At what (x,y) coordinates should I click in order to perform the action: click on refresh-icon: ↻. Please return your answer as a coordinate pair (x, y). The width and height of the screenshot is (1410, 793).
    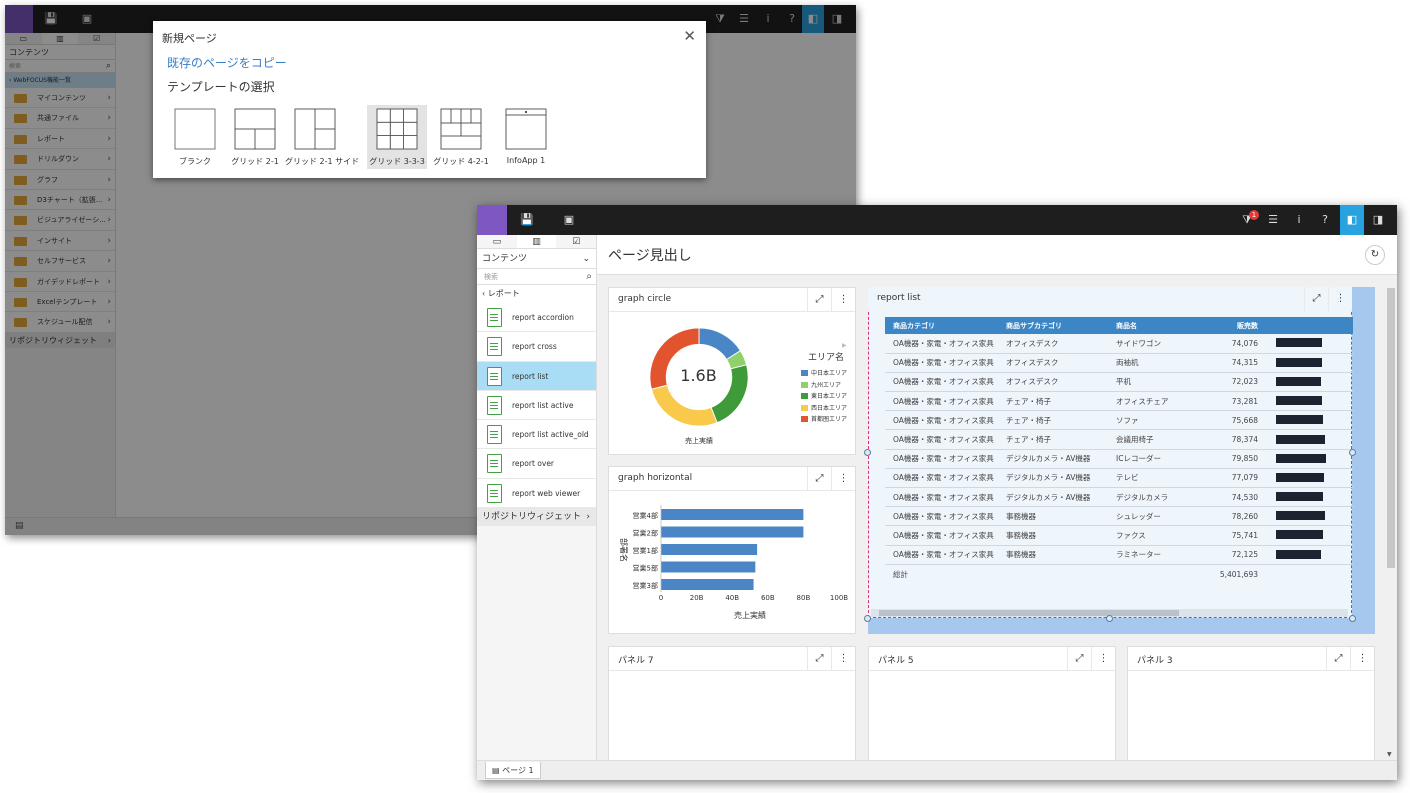
    Looking at the image, I should click on (1375, 255).